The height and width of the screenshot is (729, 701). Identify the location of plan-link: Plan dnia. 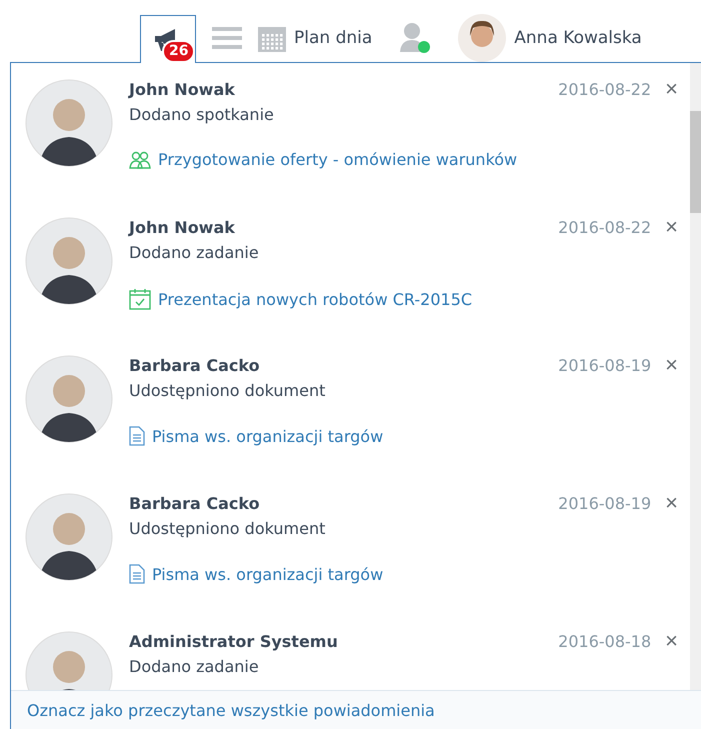
(333, 38).